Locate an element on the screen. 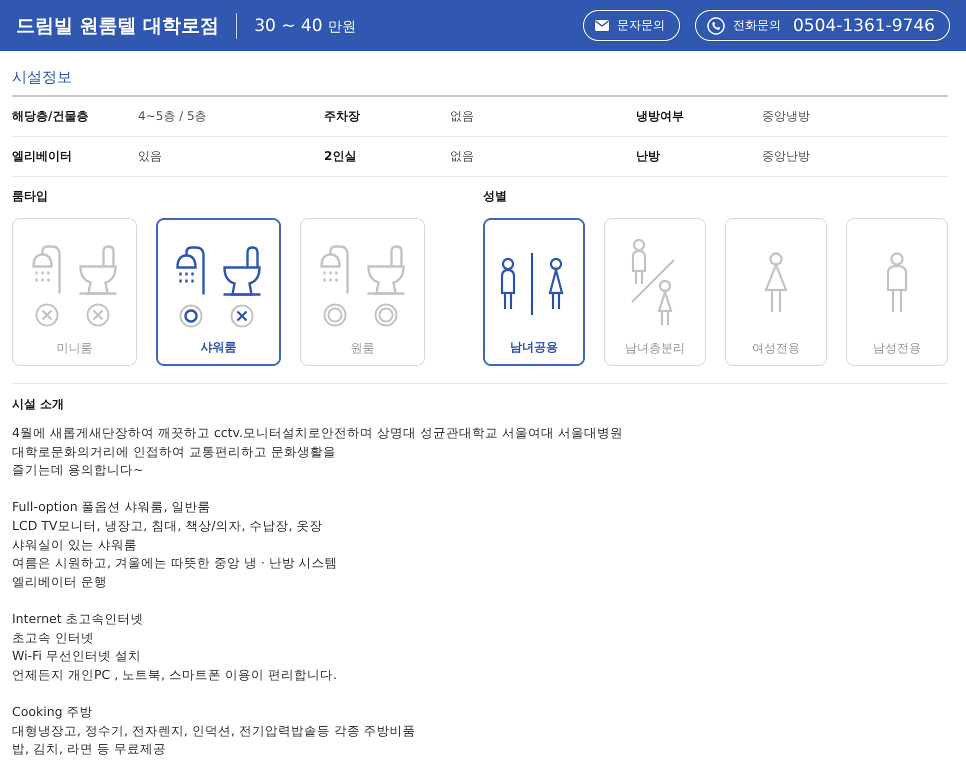 The width and height of the screenshot is (966, 760). group-title: 룸타입 is located at coordinates (30, 196).